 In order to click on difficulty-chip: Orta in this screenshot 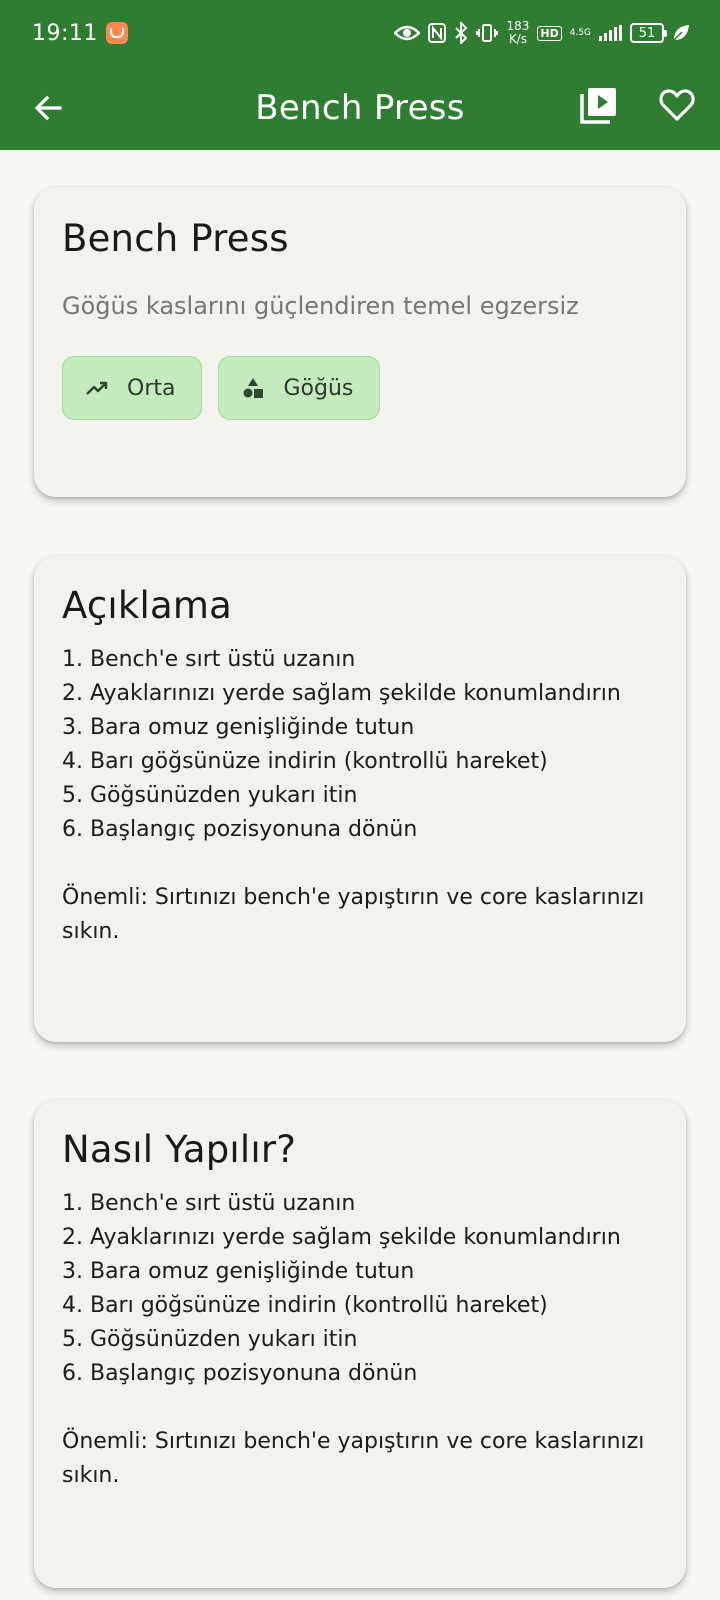, I will do `click(132, 388)`.